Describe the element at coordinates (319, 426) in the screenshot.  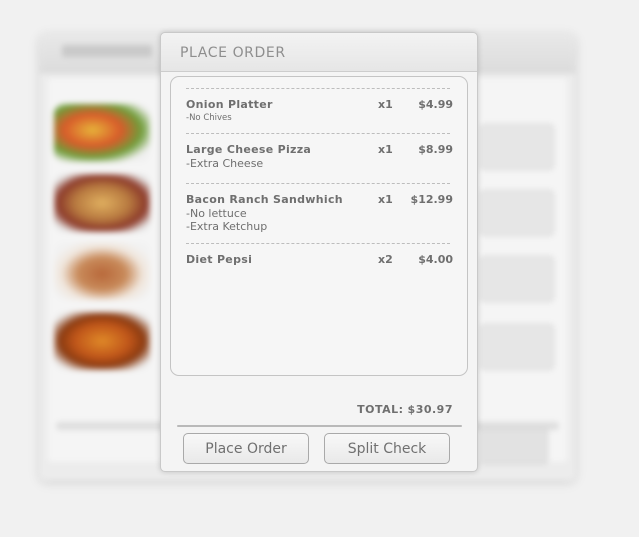
I see `divider` at that location.